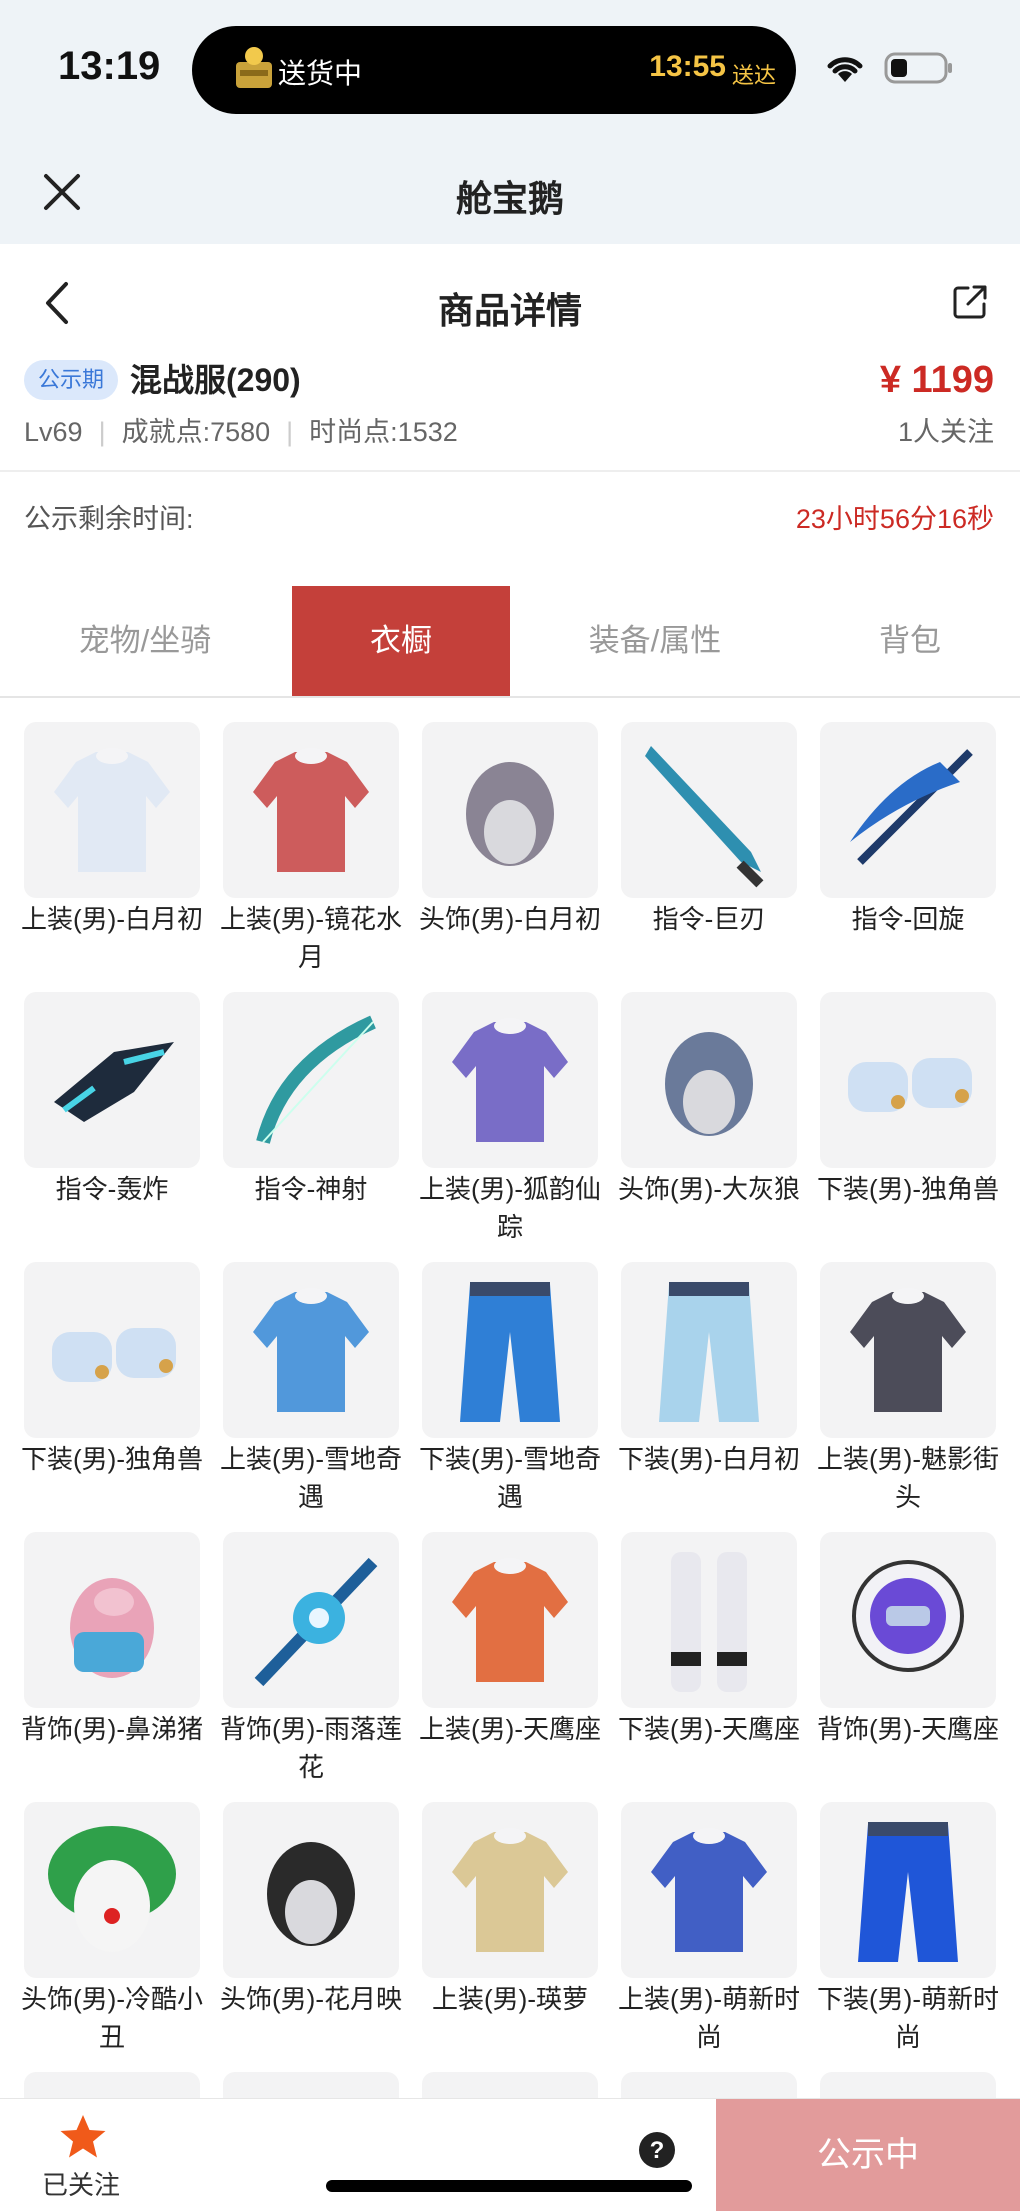 Image resolution: width=1020 pixels, height=2211 pixels. I want to click on wardrobe-item: 指令-巨刃, so click(709, 830).